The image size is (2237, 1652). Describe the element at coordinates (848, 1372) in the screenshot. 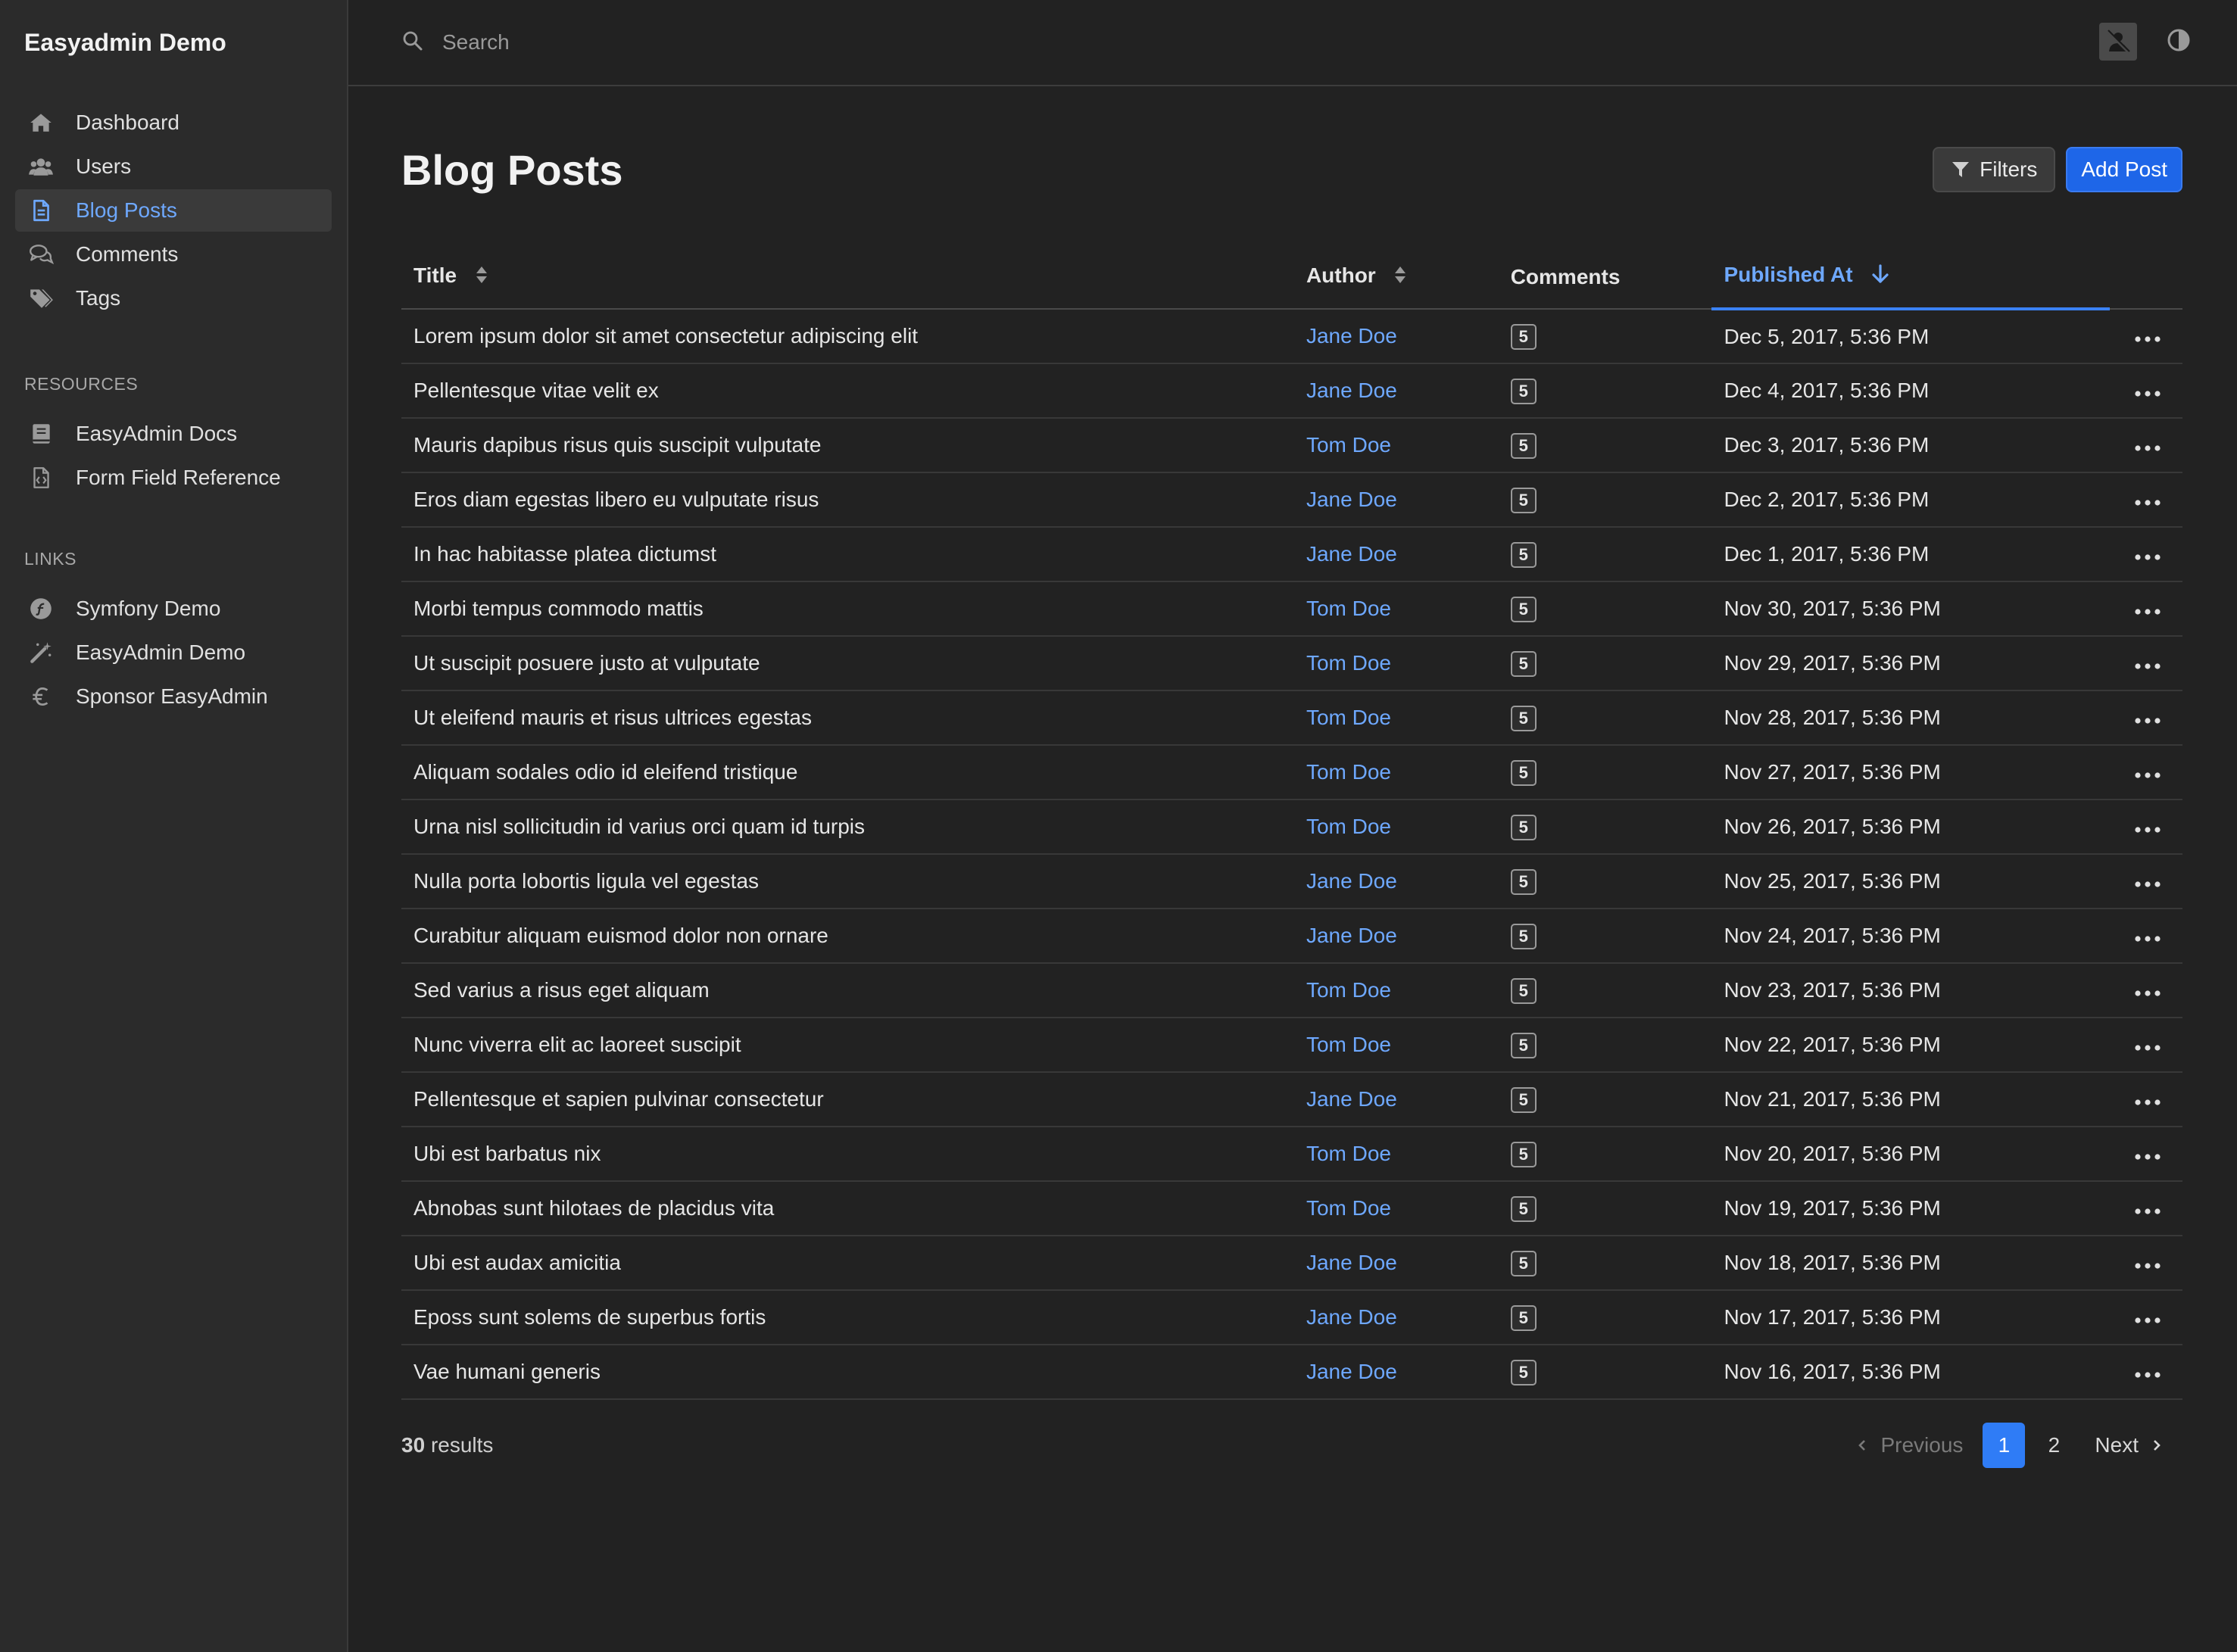

I see `post-title-cell: Vae humani generis` at that location.